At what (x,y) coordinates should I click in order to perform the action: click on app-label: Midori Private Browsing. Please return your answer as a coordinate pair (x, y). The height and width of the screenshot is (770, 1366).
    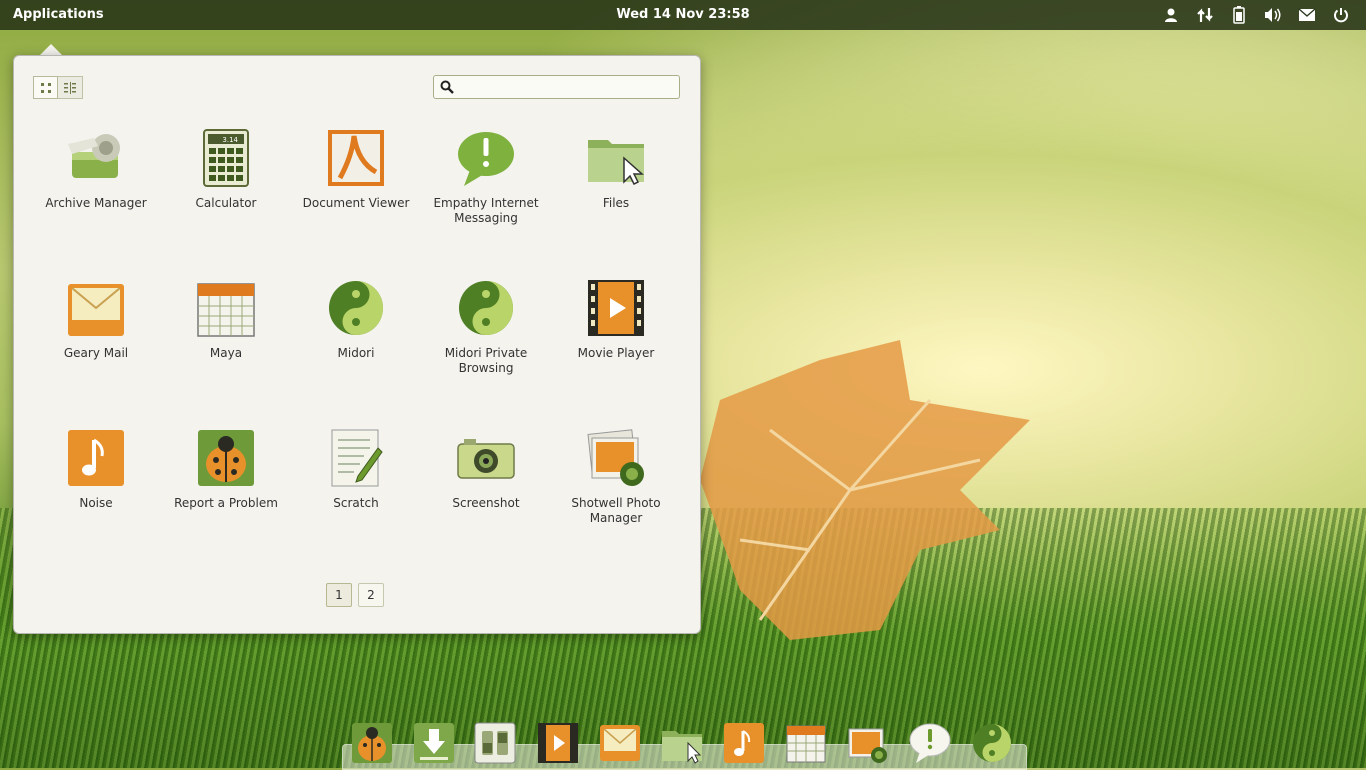
    Looking at the image, I should click on (486, 360).